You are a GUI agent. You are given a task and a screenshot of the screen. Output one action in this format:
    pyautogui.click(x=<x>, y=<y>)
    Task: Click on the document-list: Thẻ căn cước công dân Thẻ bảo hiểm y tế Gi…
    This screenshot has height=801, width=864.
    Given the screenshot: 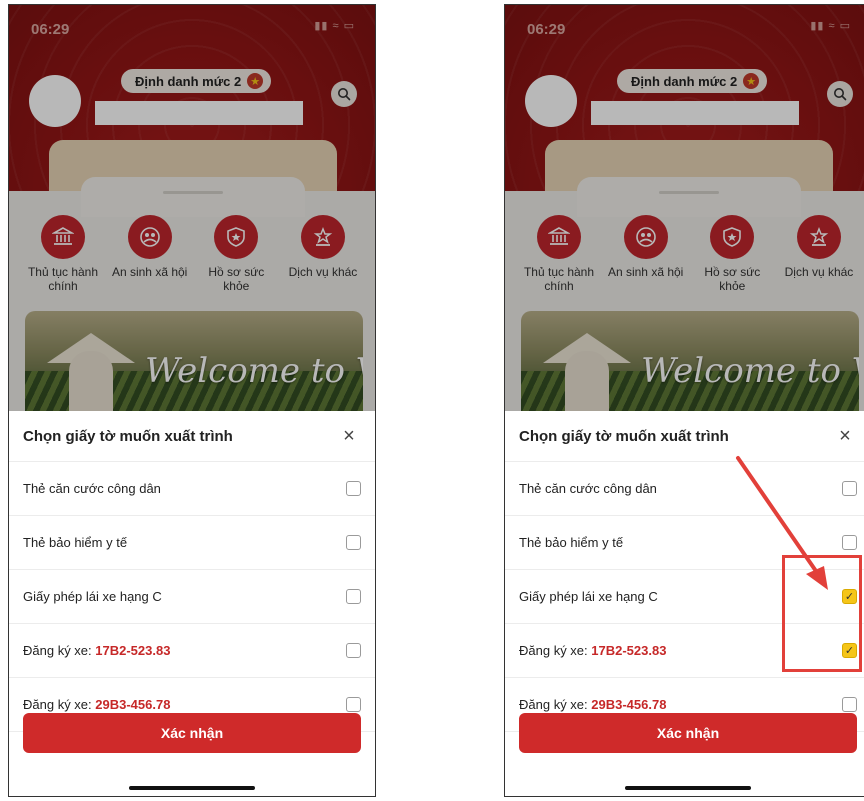 What is the action you would take?
    pyautogui.click(x=192, y=597)
    